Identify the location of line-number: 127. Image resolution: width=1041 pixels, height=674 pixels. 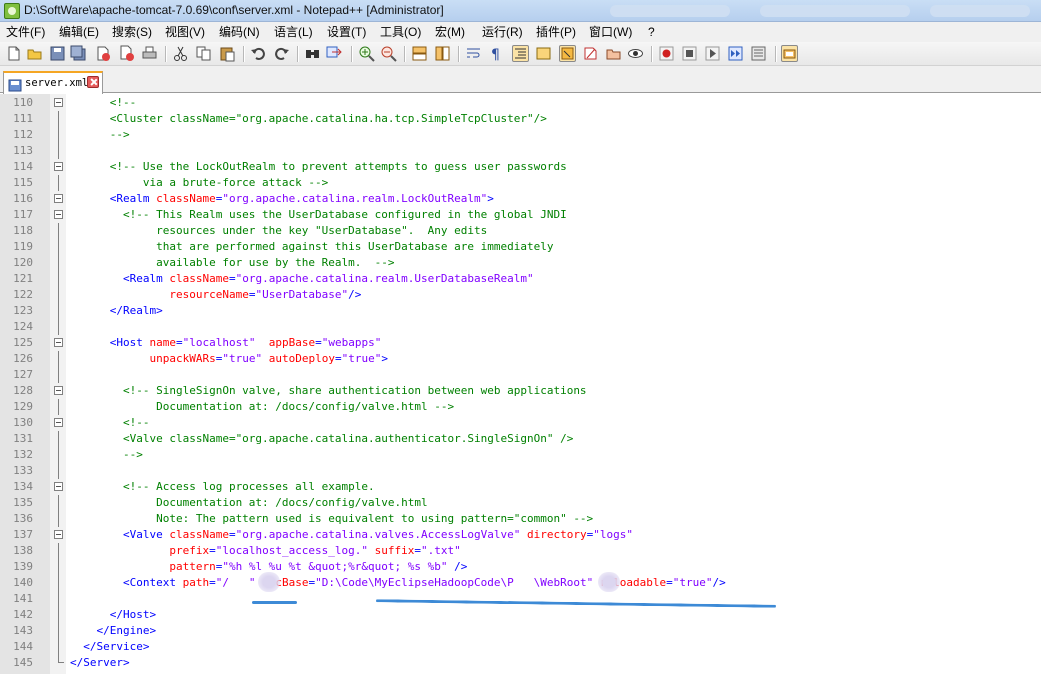
(23, 374).